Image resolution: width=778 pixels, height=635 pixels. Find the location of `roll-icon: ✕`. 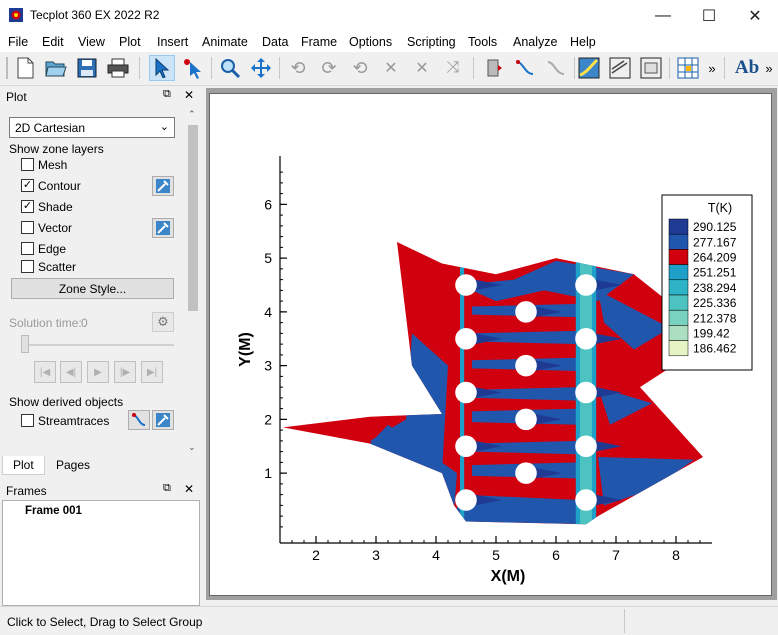

roll-icon: ✕ is located at coordinates (391, 68).